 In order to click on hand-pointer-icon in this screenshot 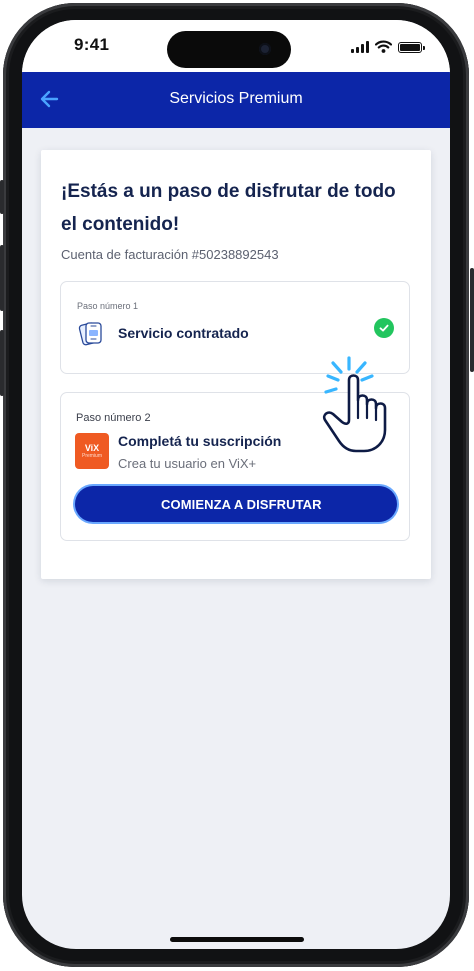, I will do `click(354, 404)`.